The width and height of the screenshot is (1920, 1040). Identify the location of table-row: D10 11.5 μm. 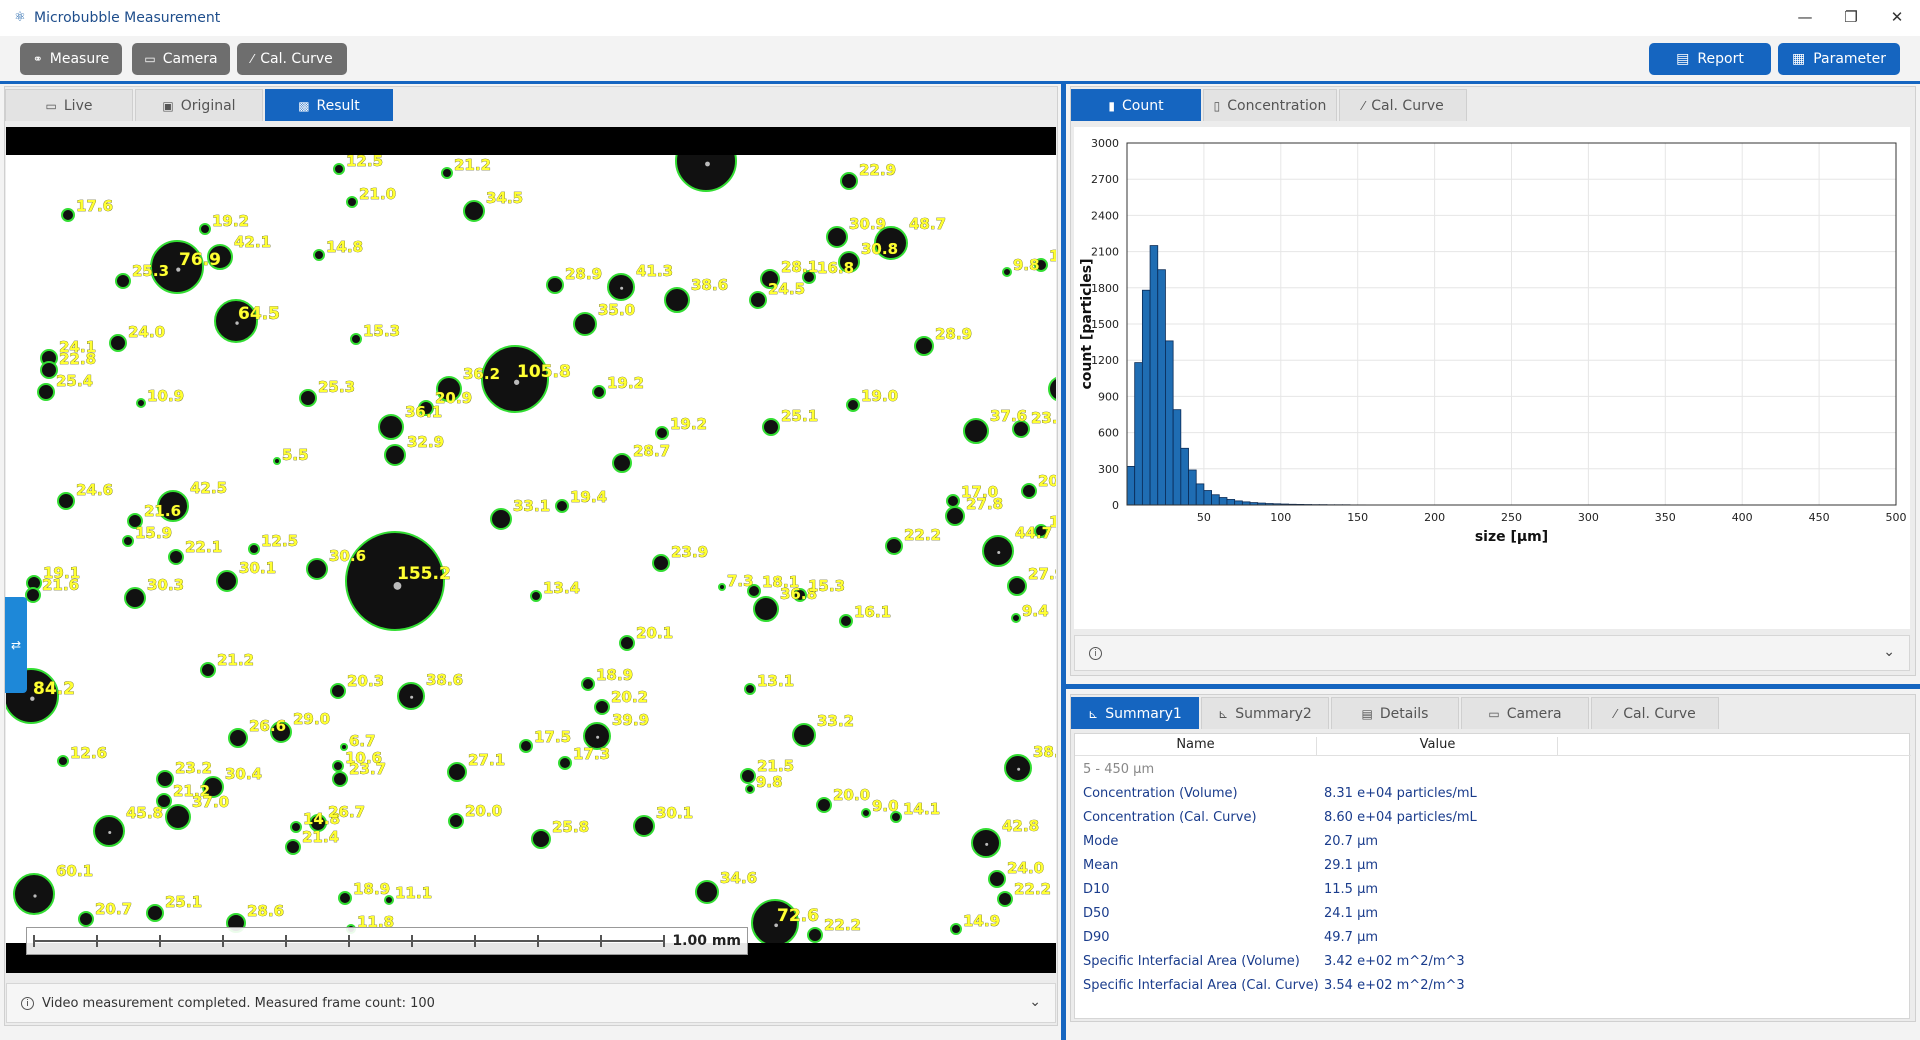
(1493, 892).